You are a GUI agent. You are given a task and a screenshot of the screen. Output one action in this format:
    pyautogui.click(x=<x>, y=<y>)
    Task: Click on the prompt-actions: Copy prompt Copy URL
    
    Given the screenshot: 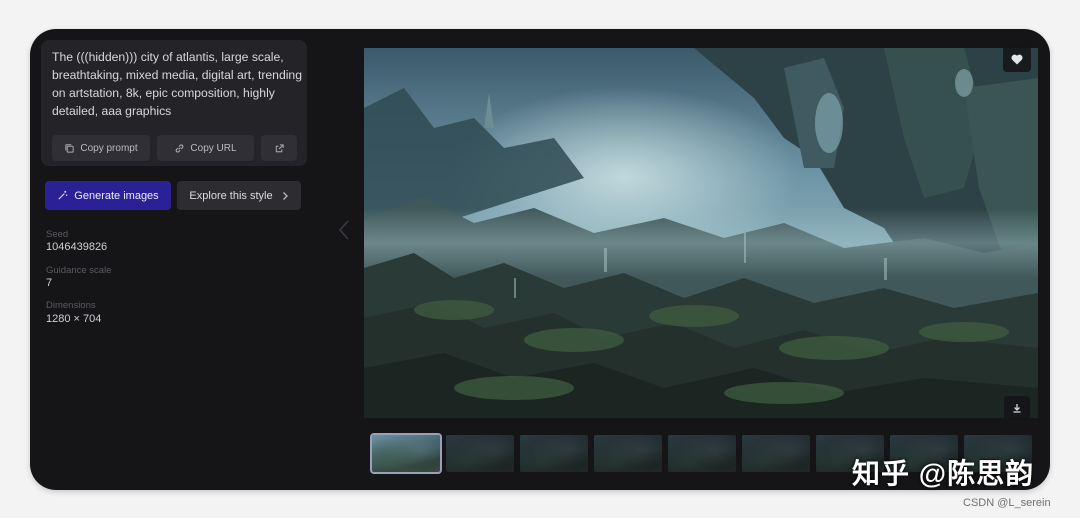 What is the action you would take?
    pyautogui.click(x=174, y=148)
    